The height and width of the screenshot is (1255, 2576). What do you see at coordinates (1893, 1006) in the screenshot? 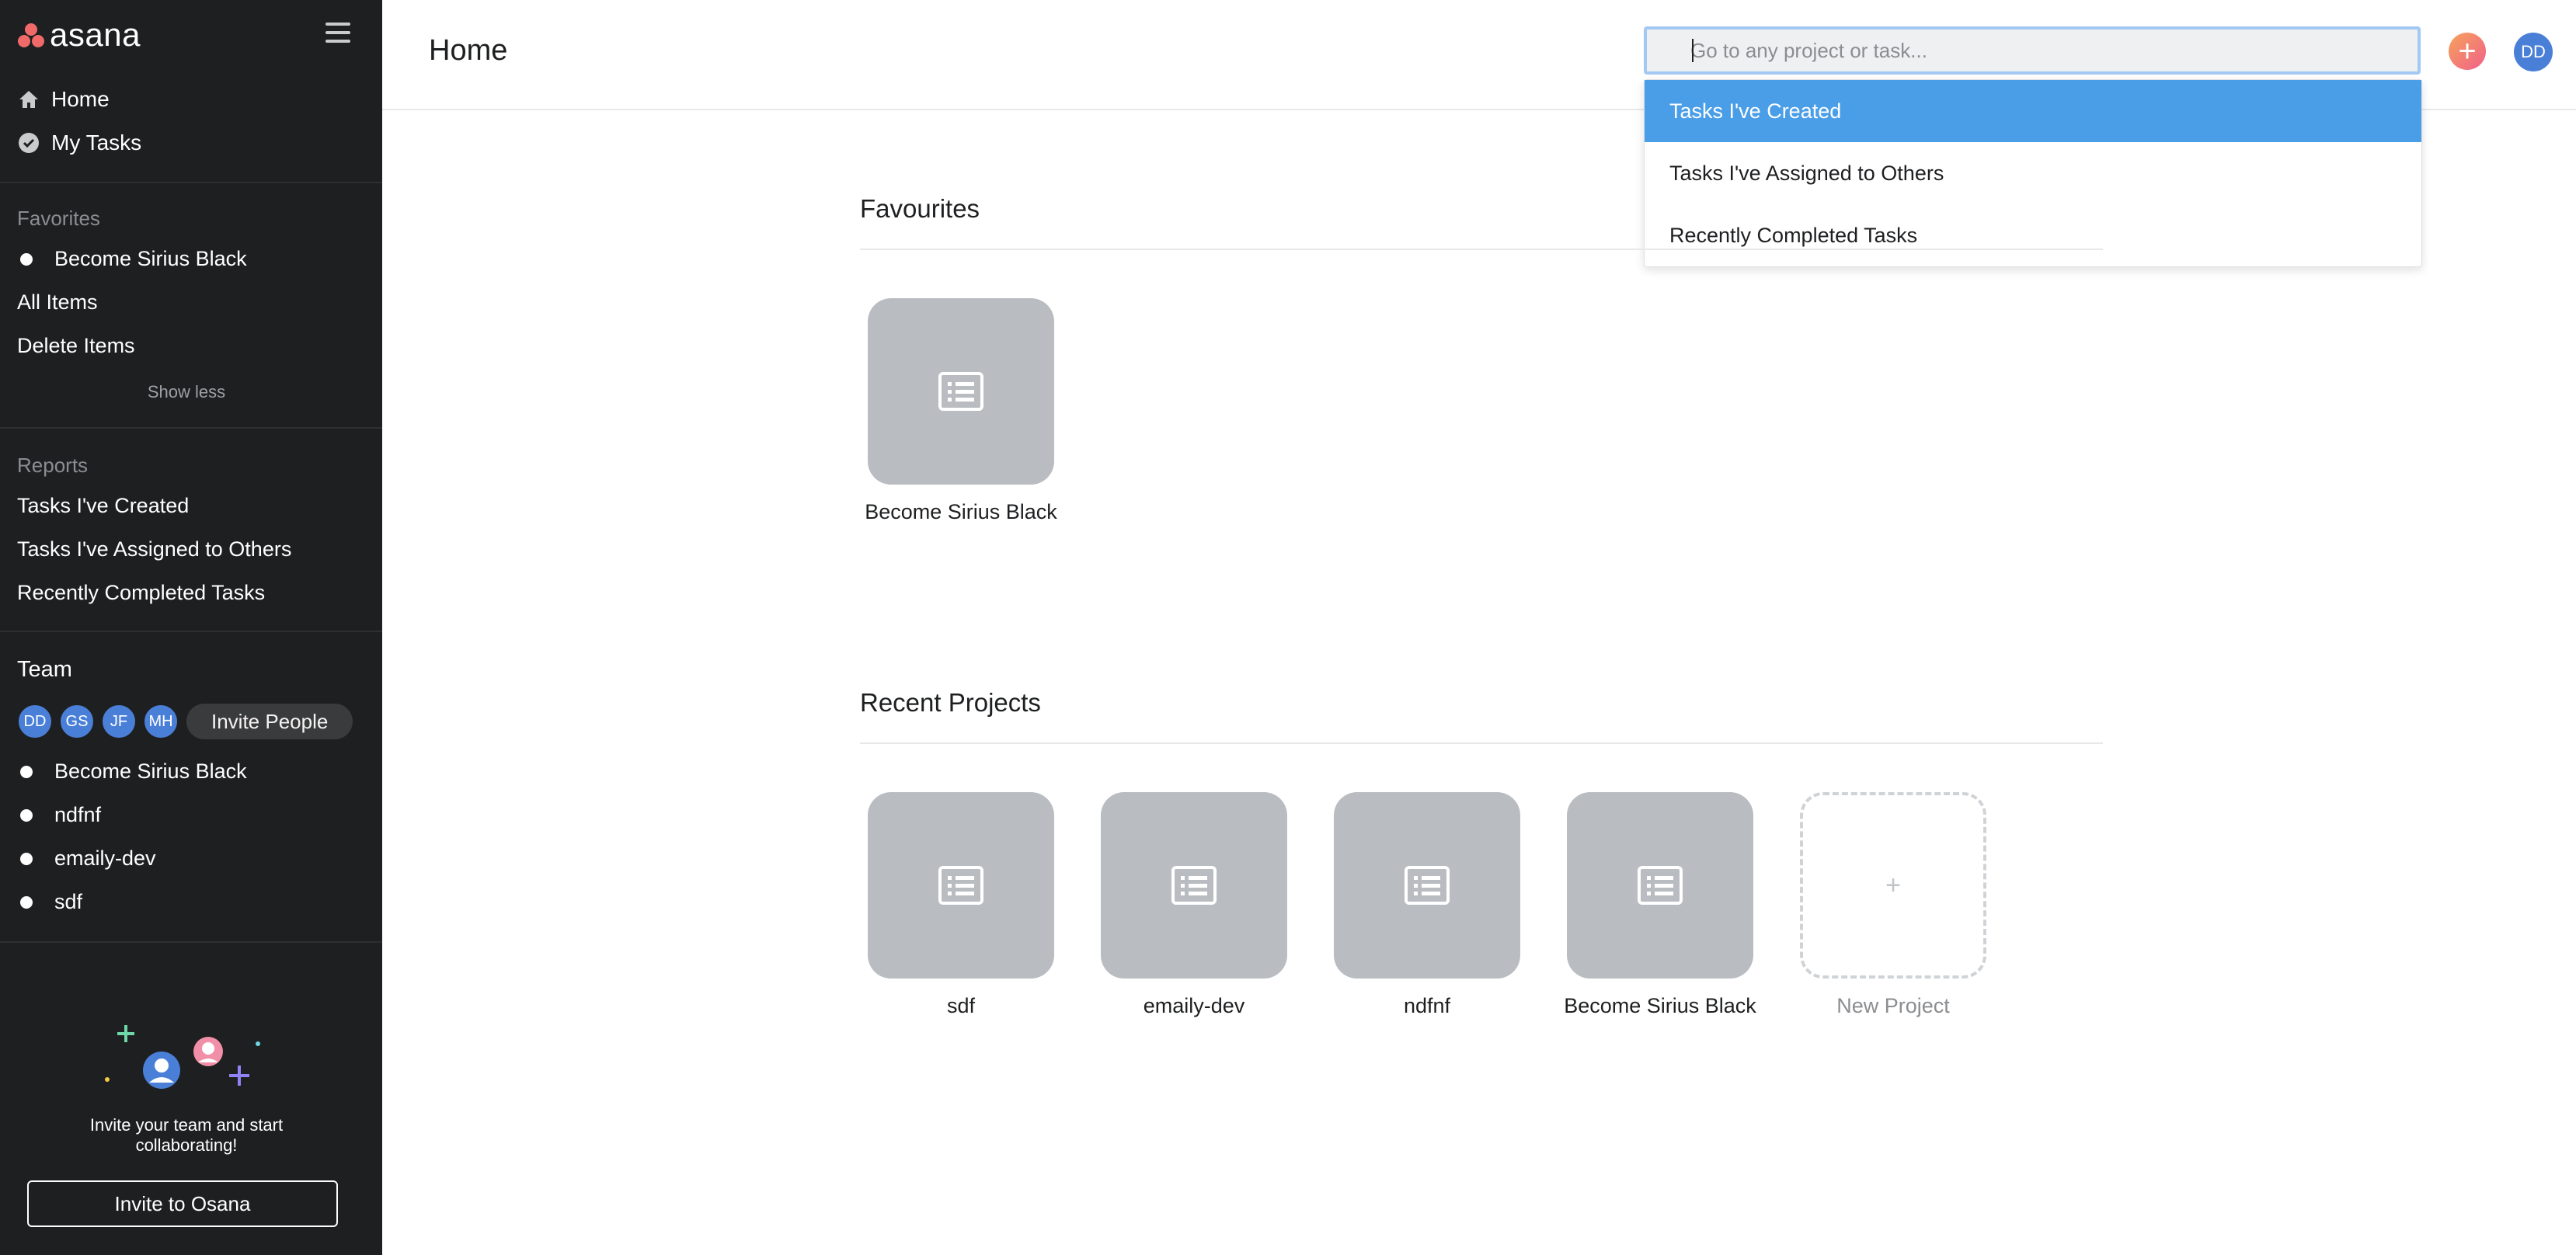
I see `new-project-label: New Project` at bounding box center [1893, 1006].